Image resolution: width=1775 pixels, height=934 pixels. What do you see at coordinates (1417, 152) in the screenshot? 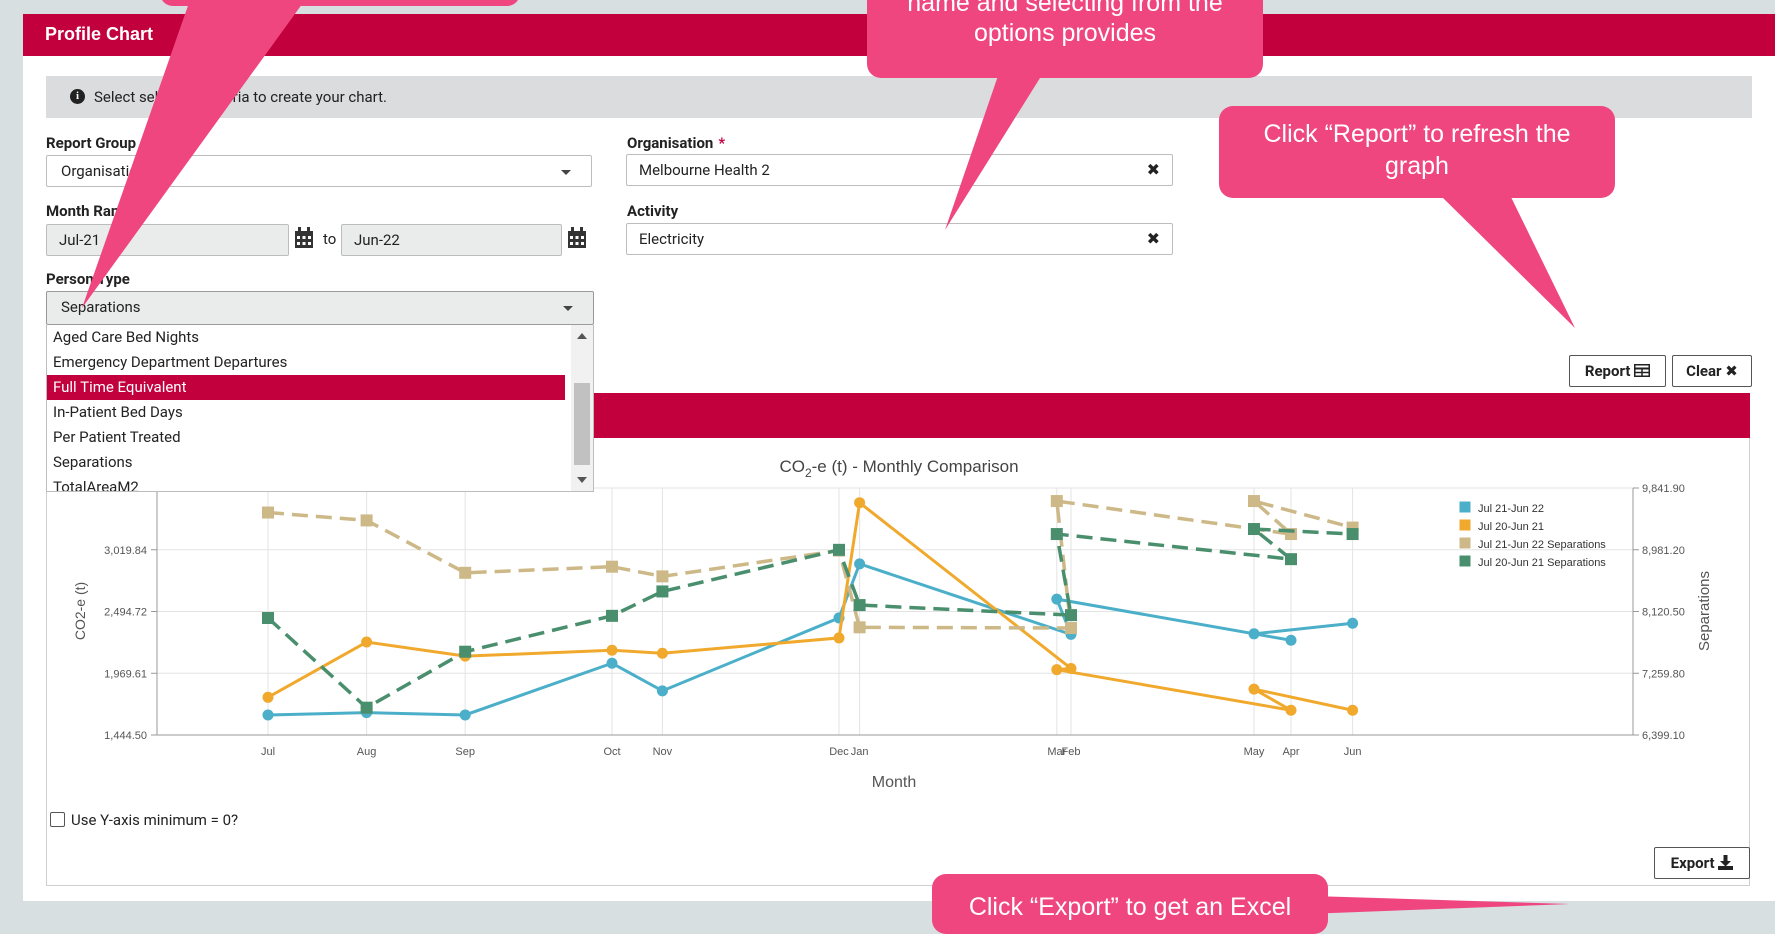
I see `callout-report: Click “Report” to refresh the graph` at bounding box center [1417, 152].